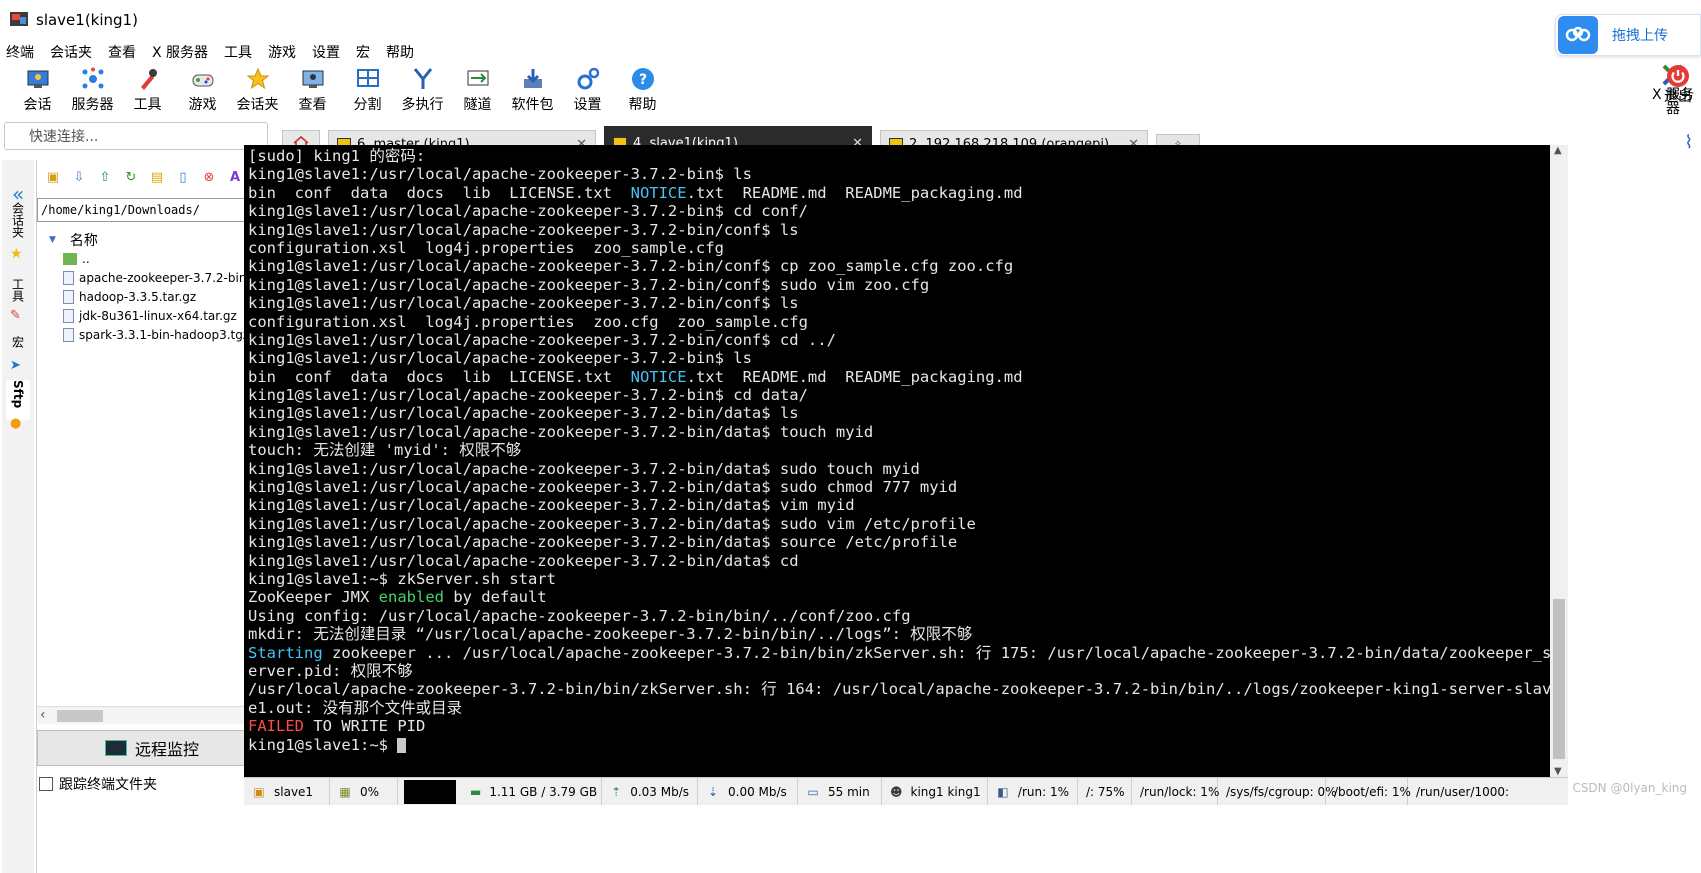 The image size is (1701, 873). Describe the element at coordinates (813, 791) in the screenshot. I see `uptime-monitor-icon: ▭` at that location.